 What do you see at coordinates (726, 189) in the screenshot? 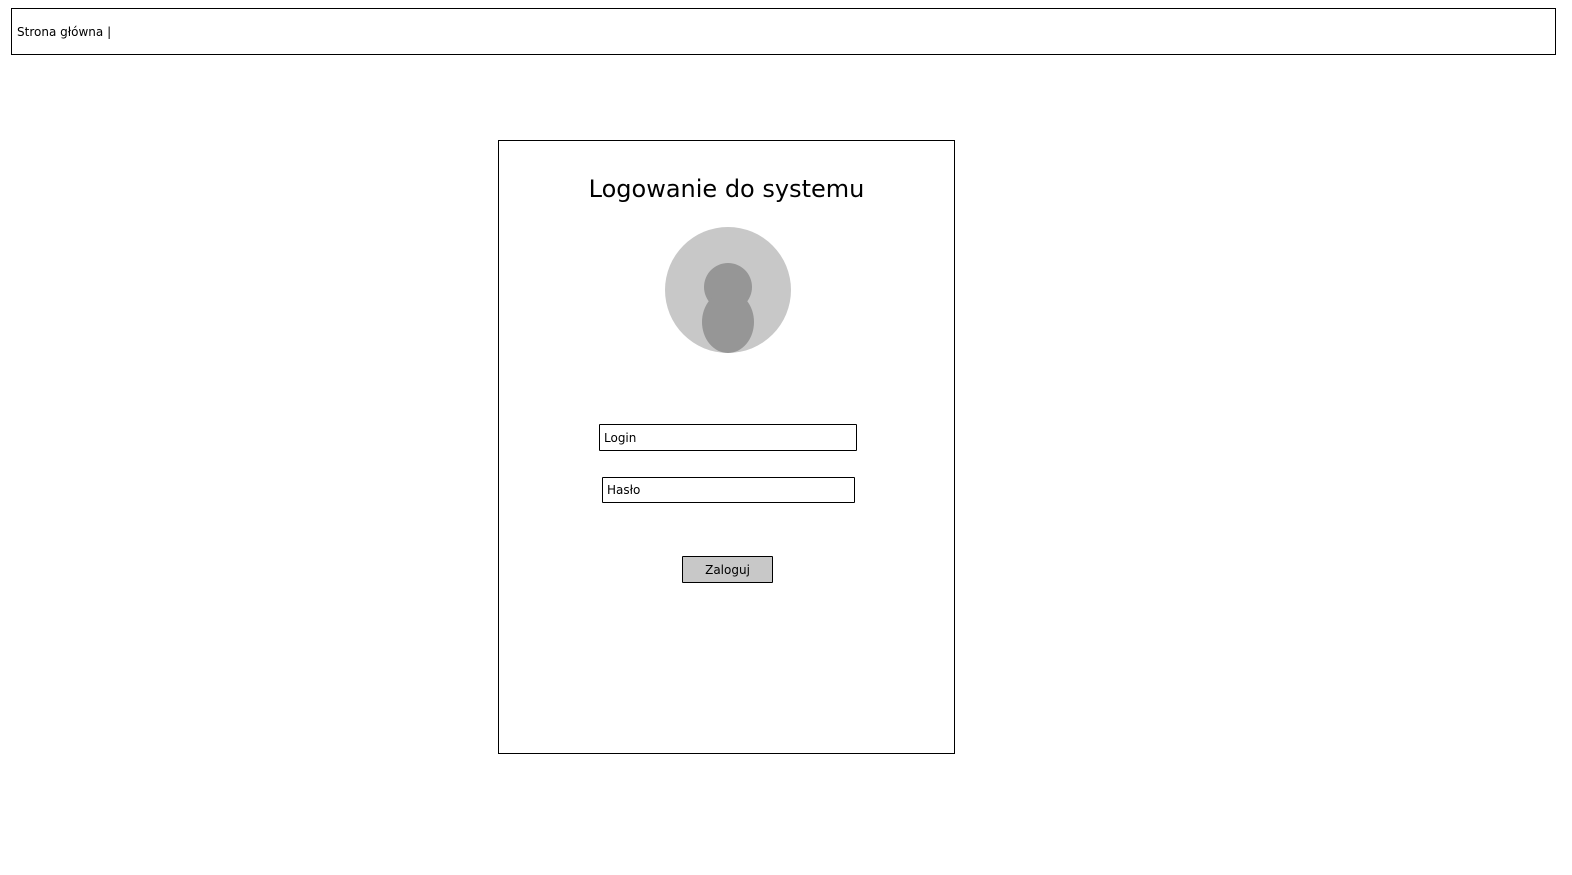
I see `page-title: Logowanie do systemu` at bounding box center [726, 189].